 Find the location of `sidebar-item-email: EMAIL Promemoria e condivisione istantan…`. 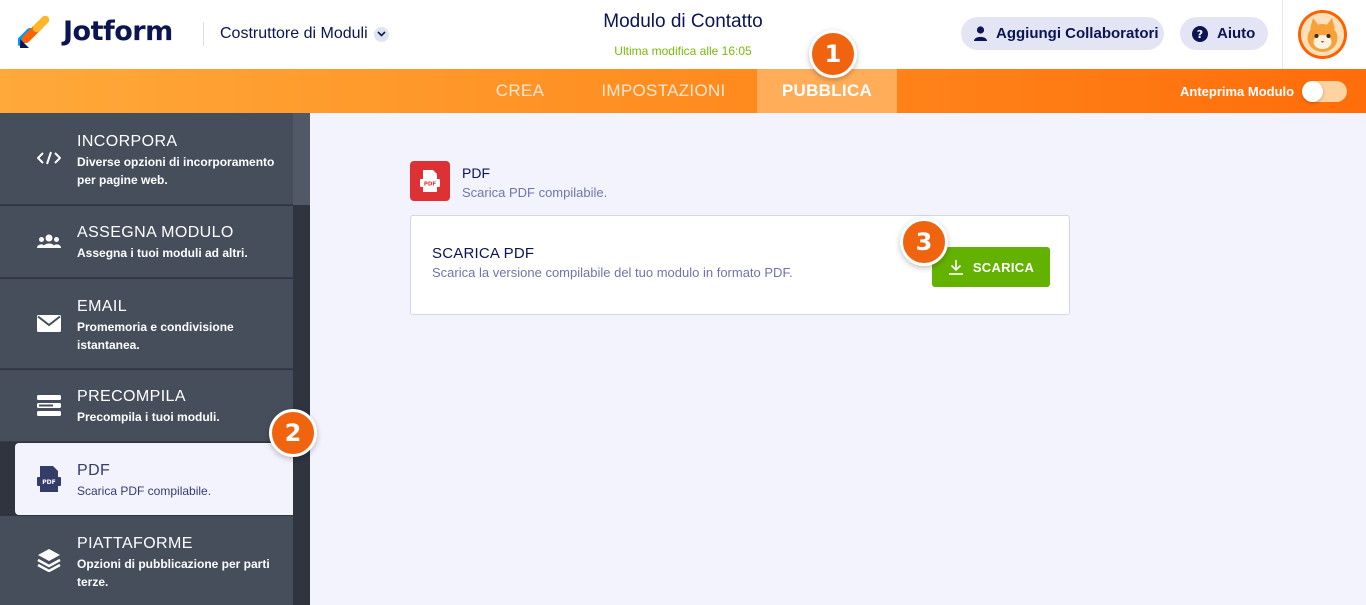

sidebar-item-email: EMAIL Promemoria e condivisione istantan… is located at coordinates (146, 324).